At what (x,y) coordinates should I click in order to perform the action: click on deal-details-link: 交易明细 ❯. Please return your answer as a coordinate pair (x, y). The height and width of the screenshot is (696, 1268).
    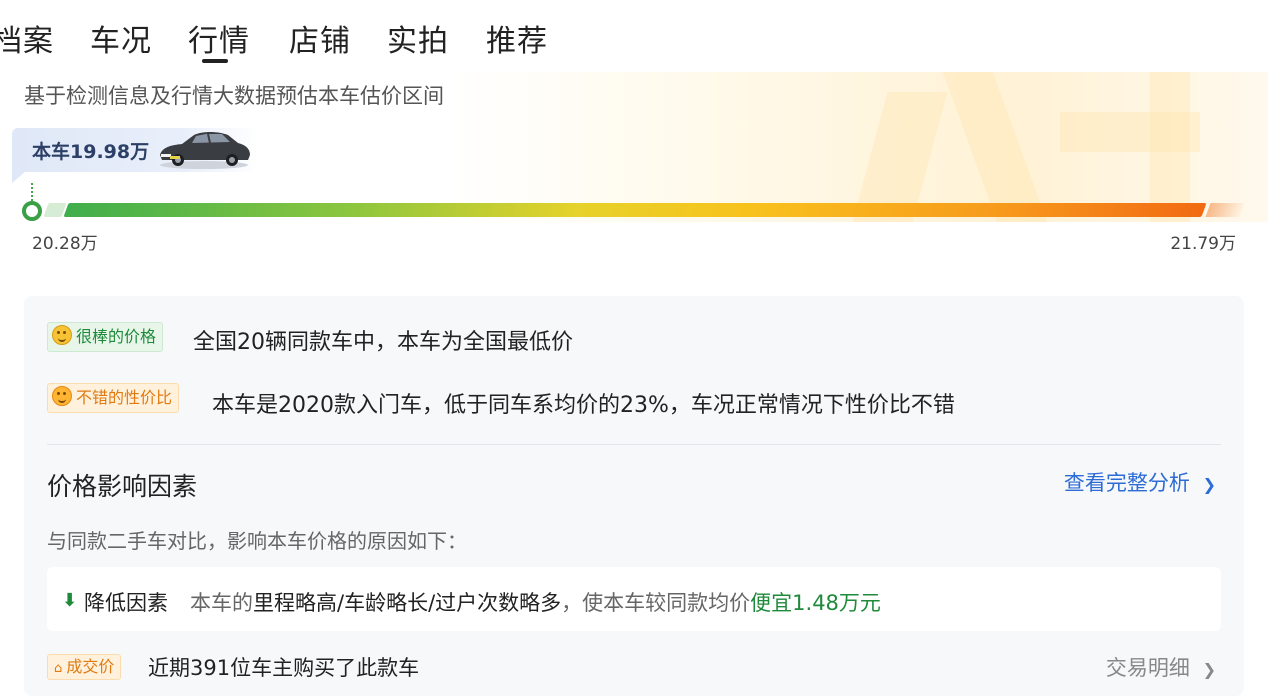
    Looking at the image, I should click on (1161, 667).